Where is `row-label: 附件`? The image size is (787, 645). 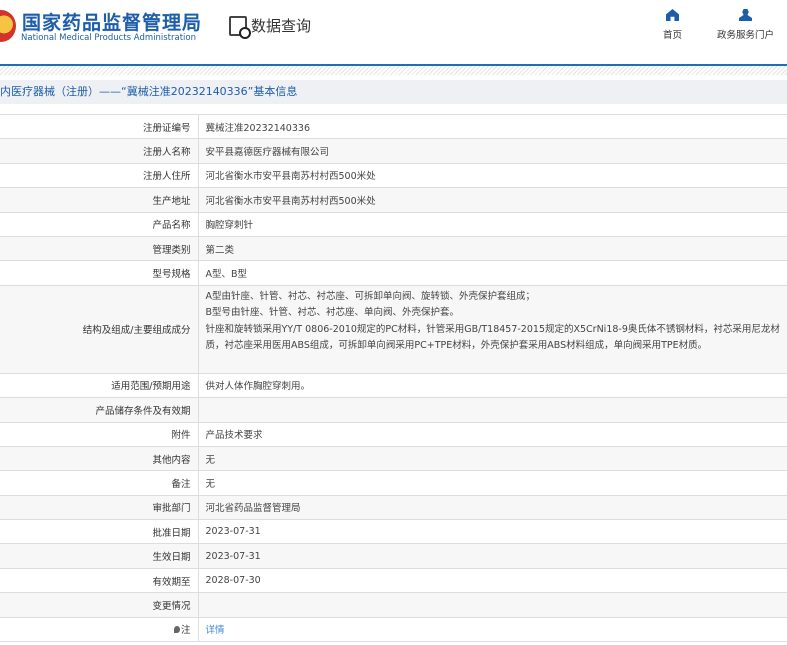
row-label: 附件 is located at coordinates (99, 434).